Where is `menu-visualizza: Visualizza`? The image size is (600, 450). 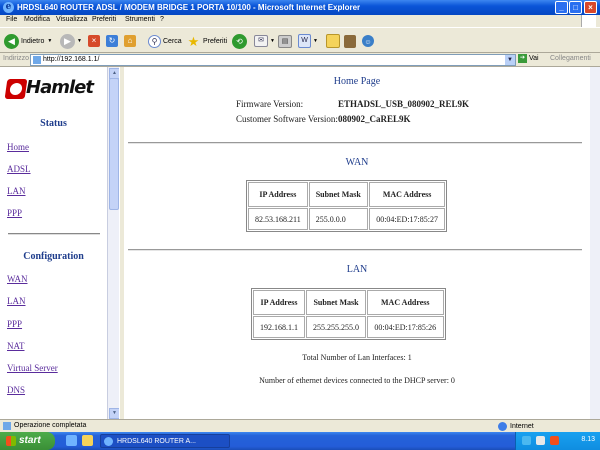
menu-visualizza: Visualizza is located at coordinates (71, 19).